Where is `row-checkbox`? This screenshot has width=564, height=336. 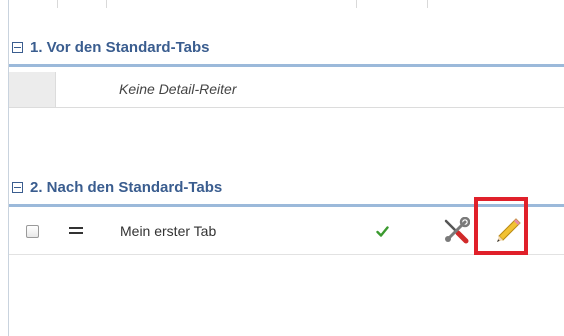
row-checkbox is located at coordinates (32, 231).